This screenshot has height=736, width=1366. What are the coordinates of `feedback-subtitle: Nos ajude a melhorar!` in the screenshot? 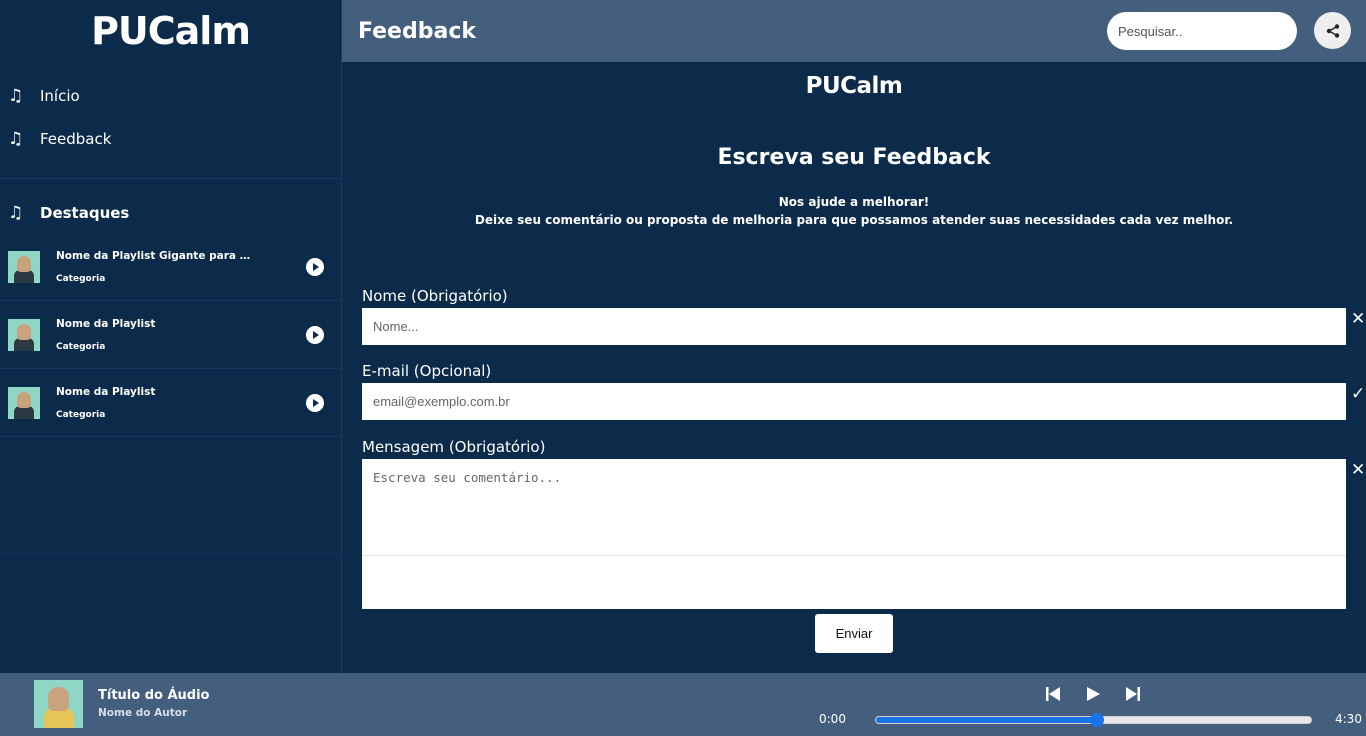 It's located at (854, 202).